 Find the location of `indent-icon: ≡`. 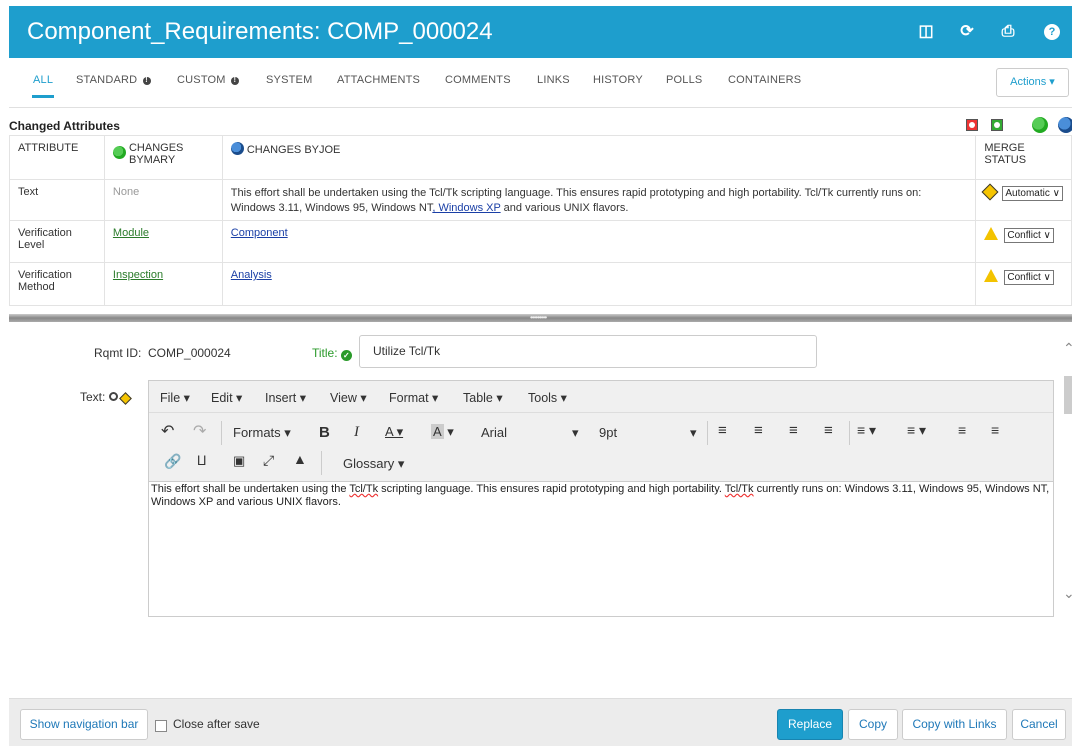

indent-icon: ≡ is located at coordinates (995, 430).